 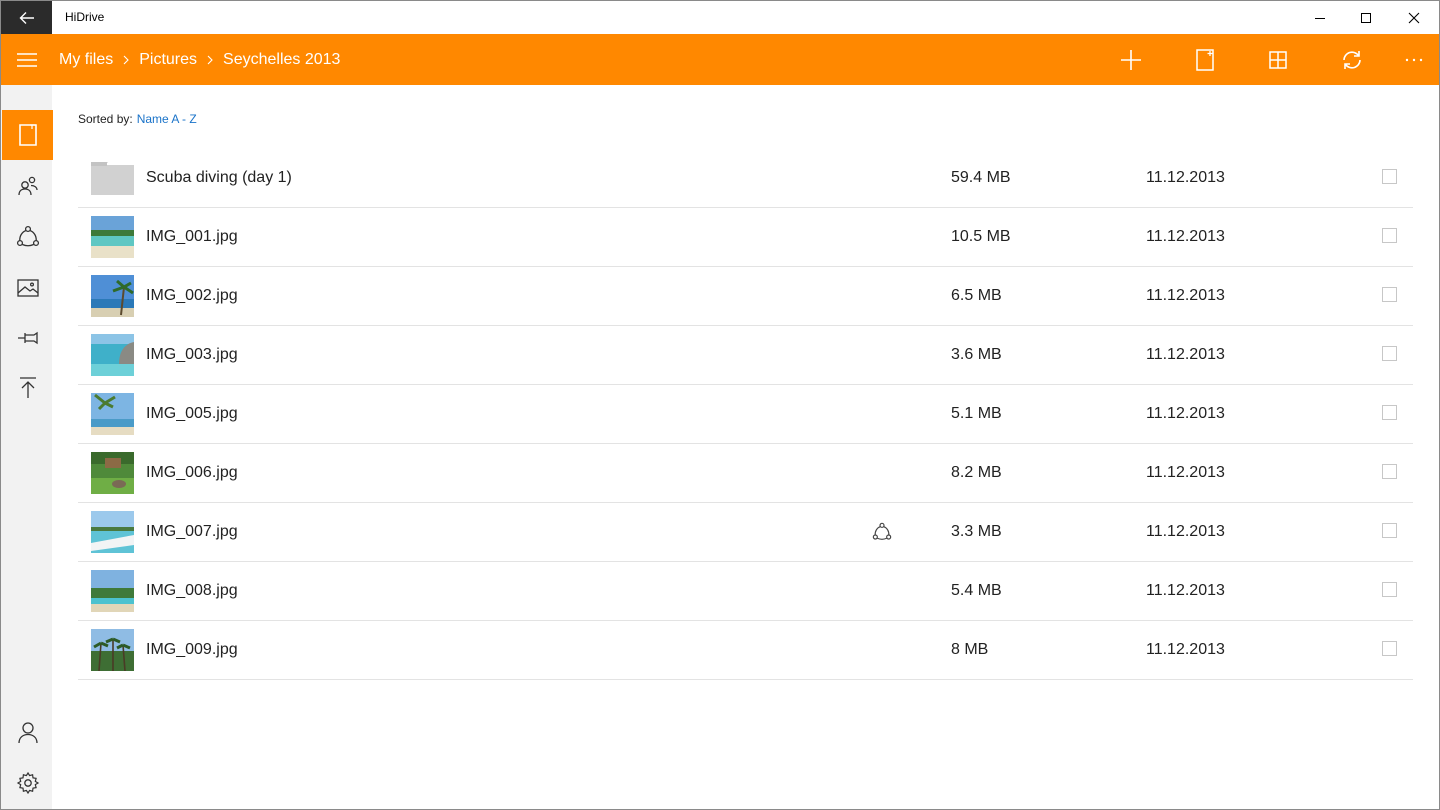 I want to click on close-button, so click(x=1414, y=17).